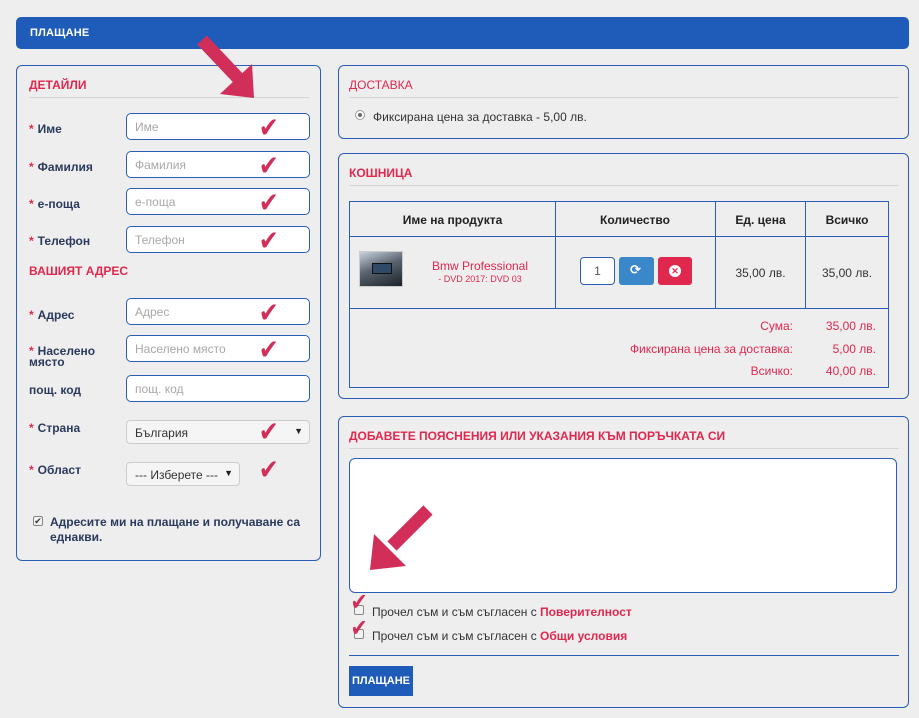  I want to click on street-input, so click(218, 311).